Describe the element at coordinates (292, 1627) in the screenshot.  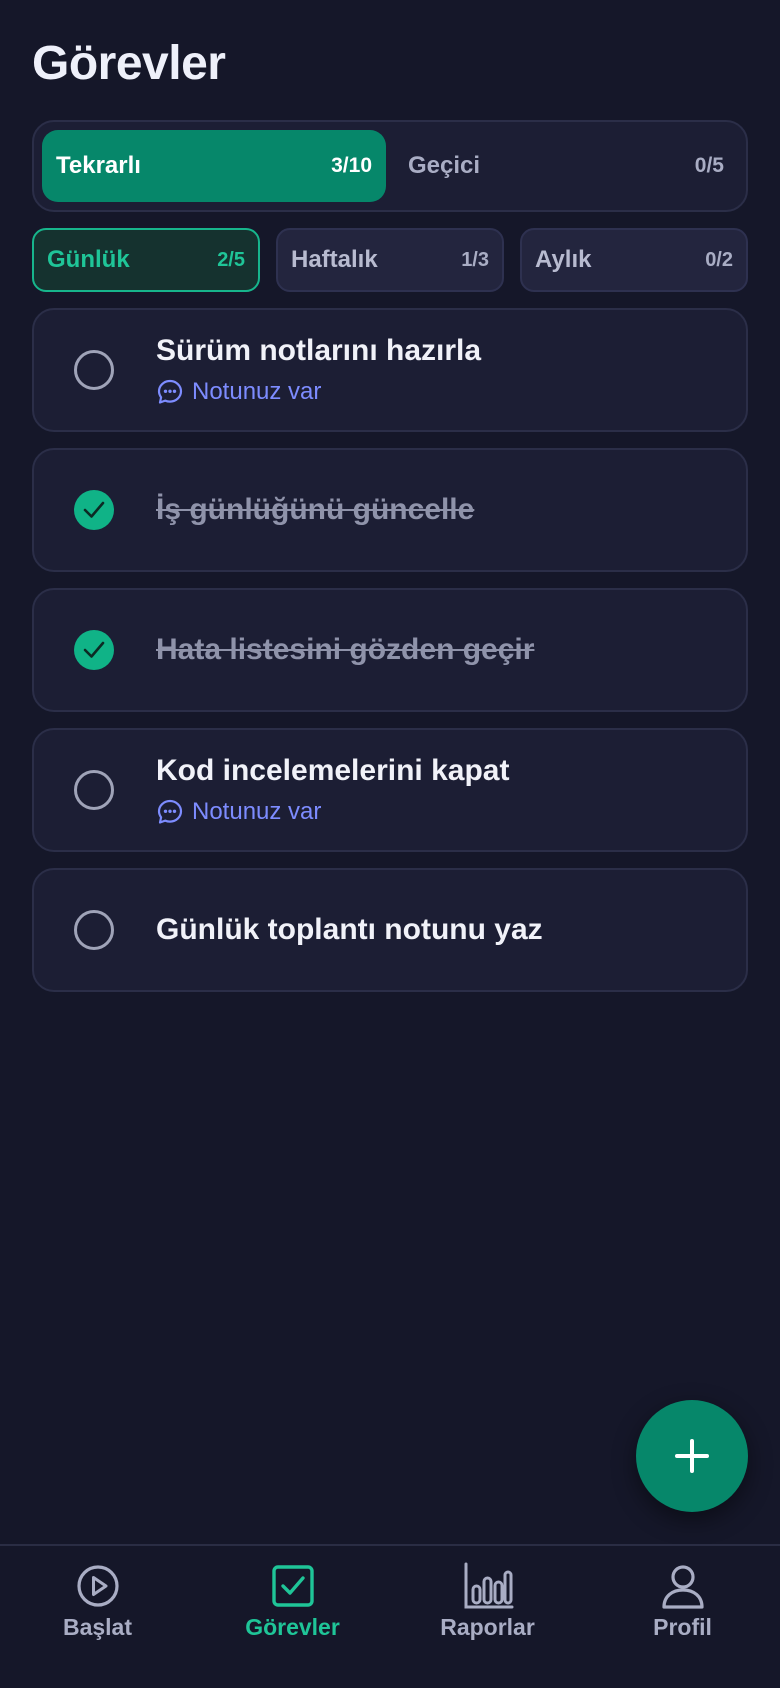
I see `nav-label: Görevler` at that location.